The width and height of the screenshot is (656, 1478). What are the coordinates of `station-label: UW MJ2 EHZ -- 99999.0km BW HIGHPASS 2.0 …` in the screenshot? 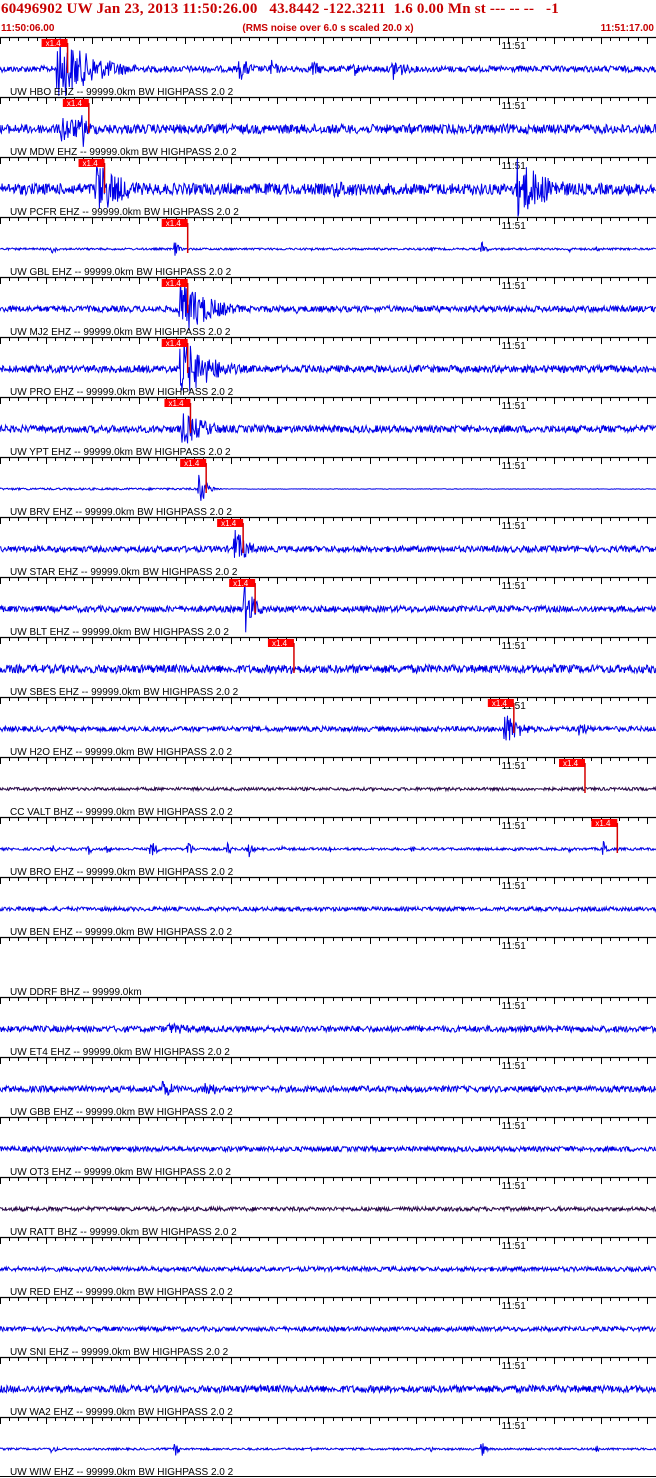 It's located at (120, 332).